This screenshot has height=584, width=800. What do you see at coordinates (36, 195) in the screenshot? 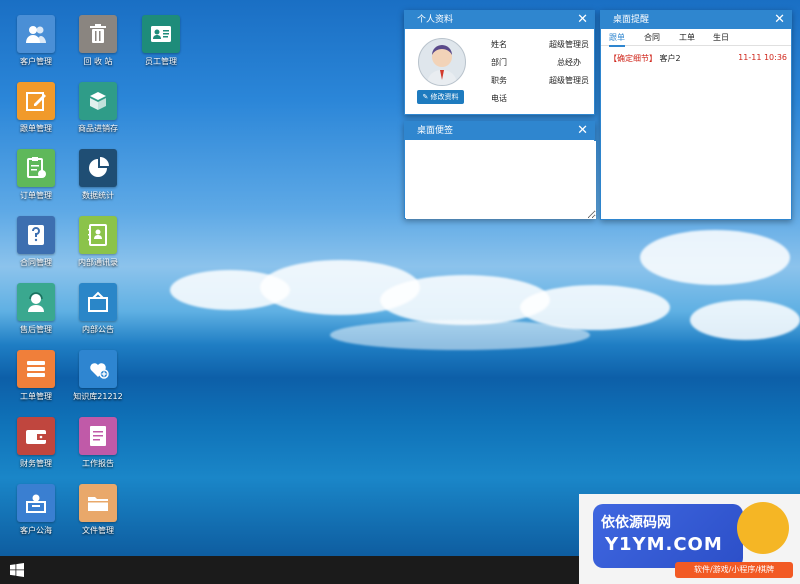
I see `icon-label: 订单管理` at bounding box center [36, 195].